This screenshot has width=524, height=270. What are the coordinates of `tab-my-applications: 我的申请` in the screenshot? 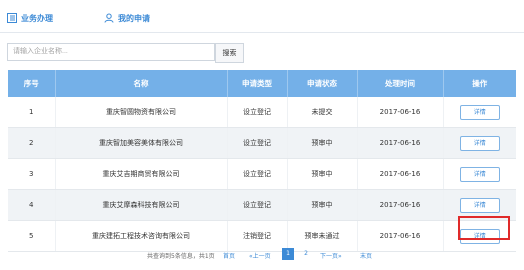 It's located at (127, 18).